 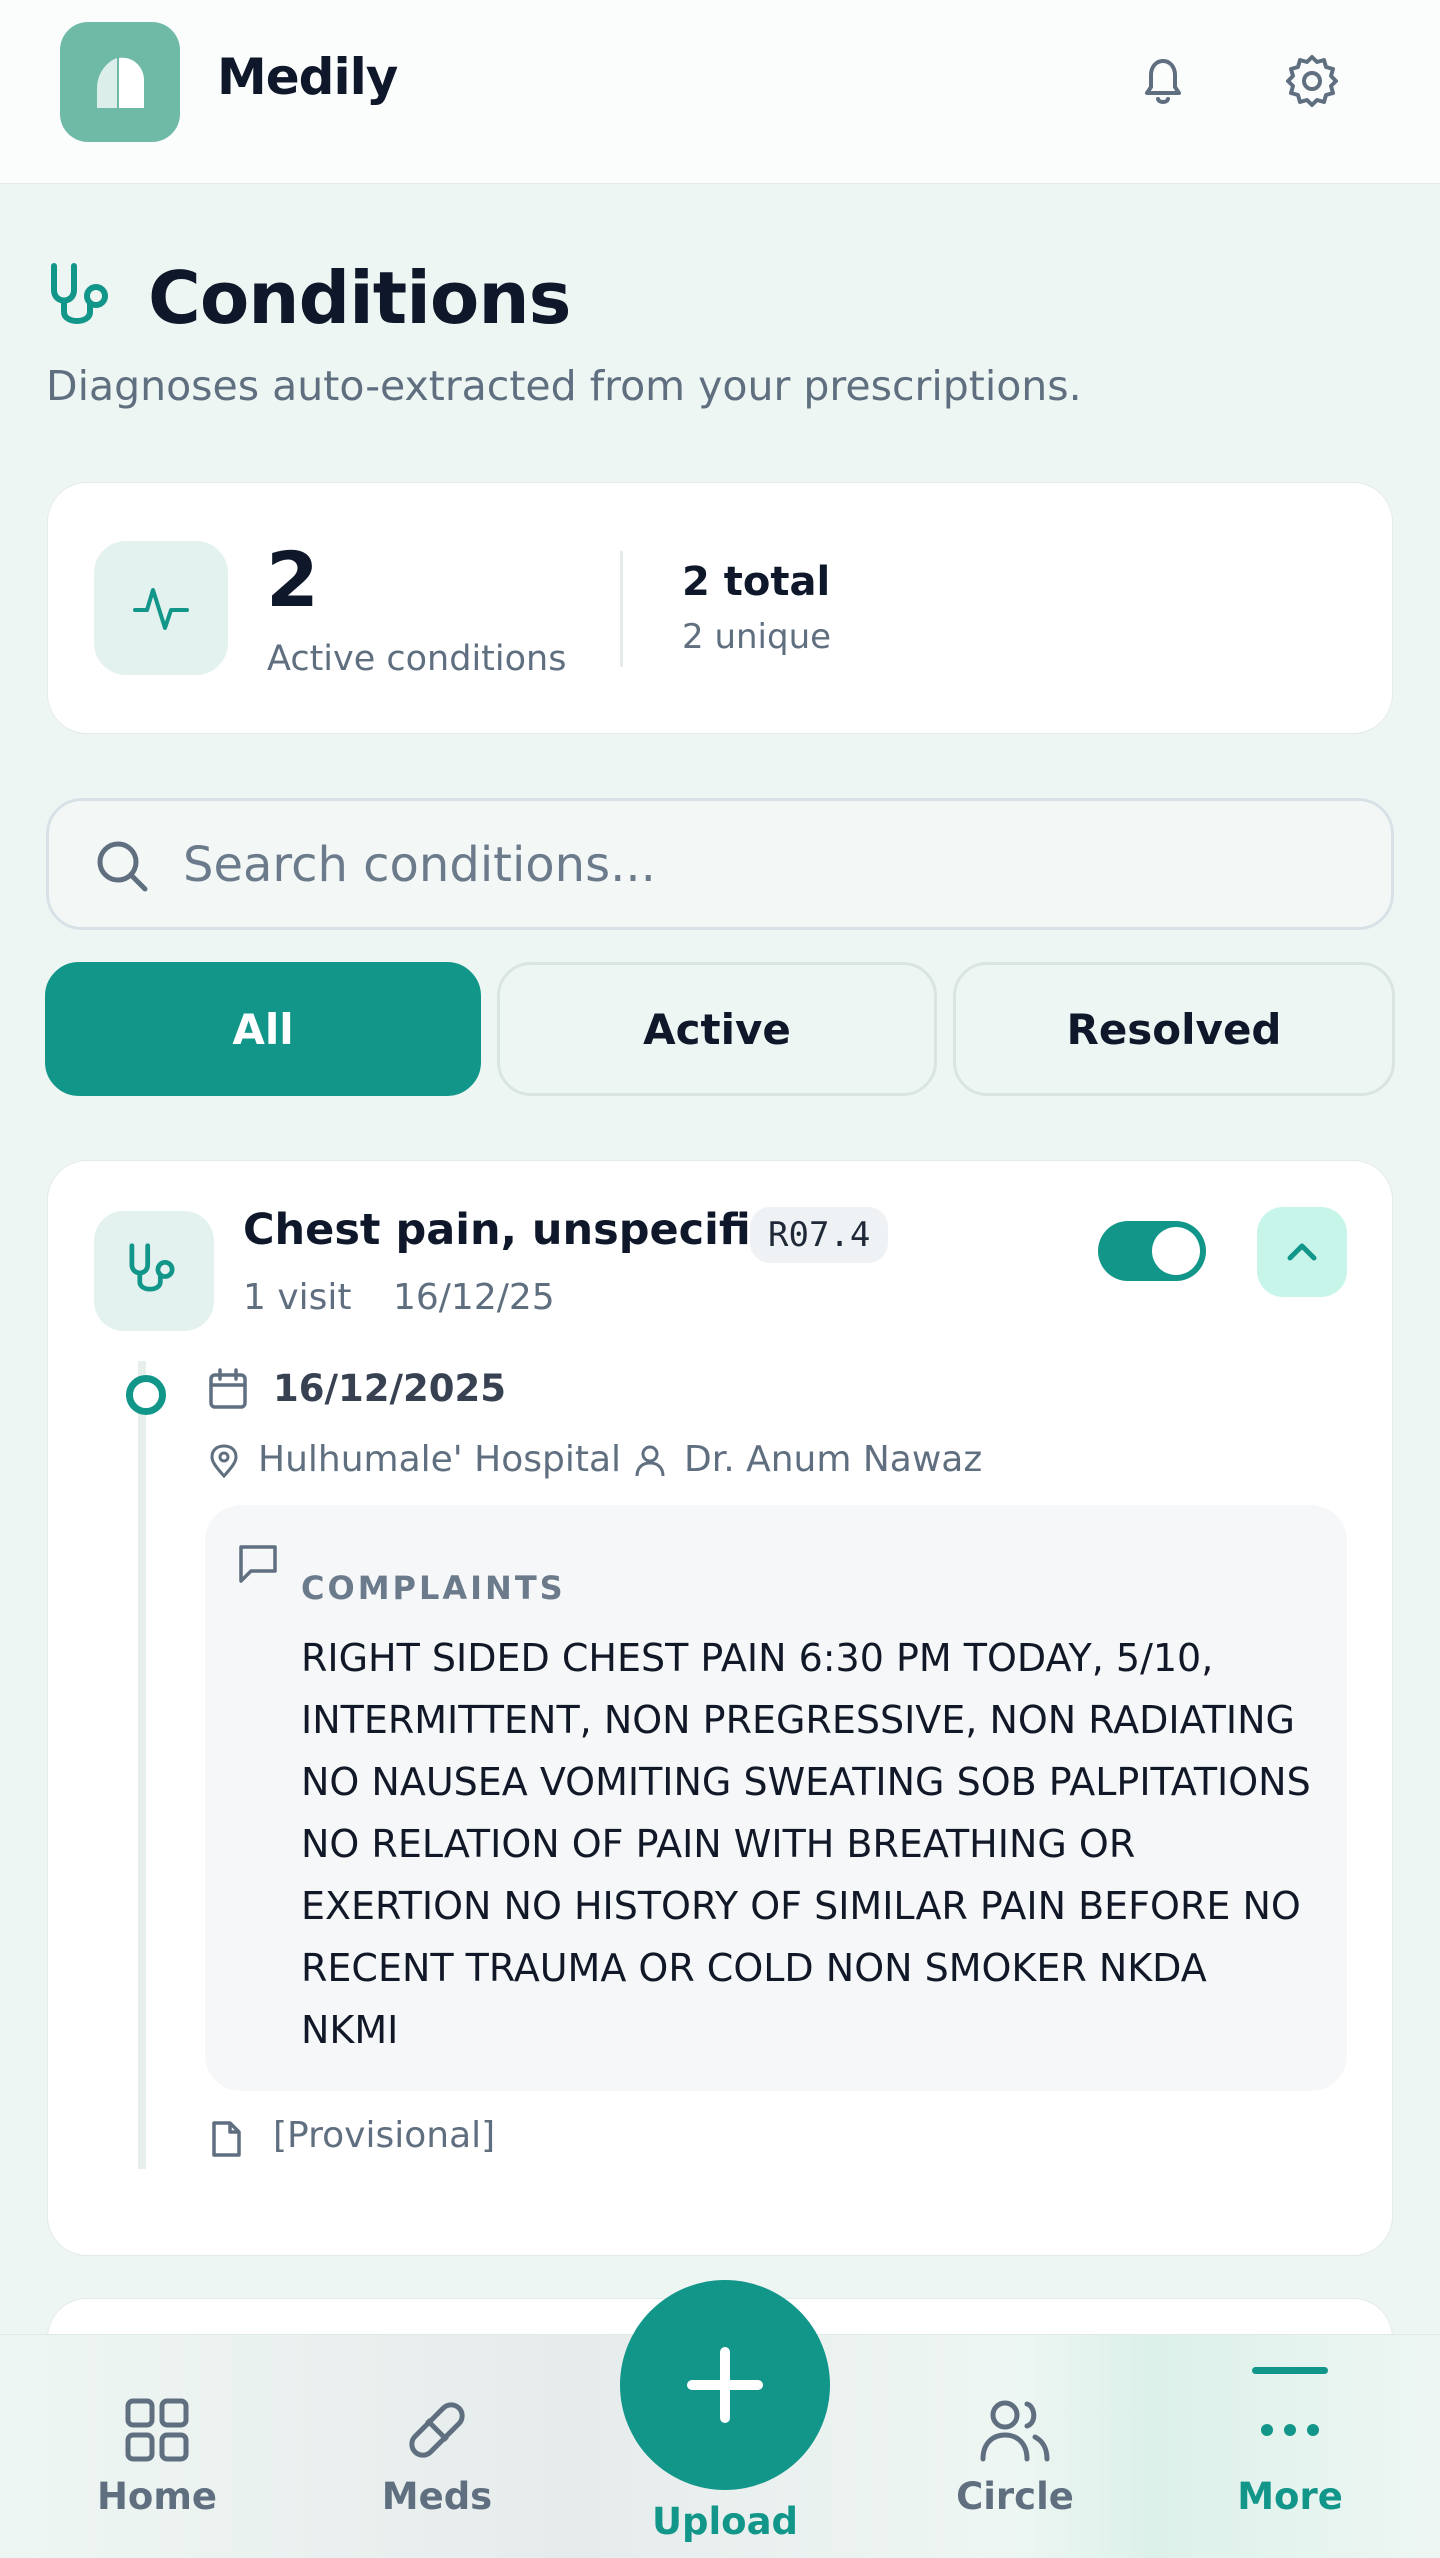 I want to click on icd-code-badge: R07.4, so click(x=819, y=1235).